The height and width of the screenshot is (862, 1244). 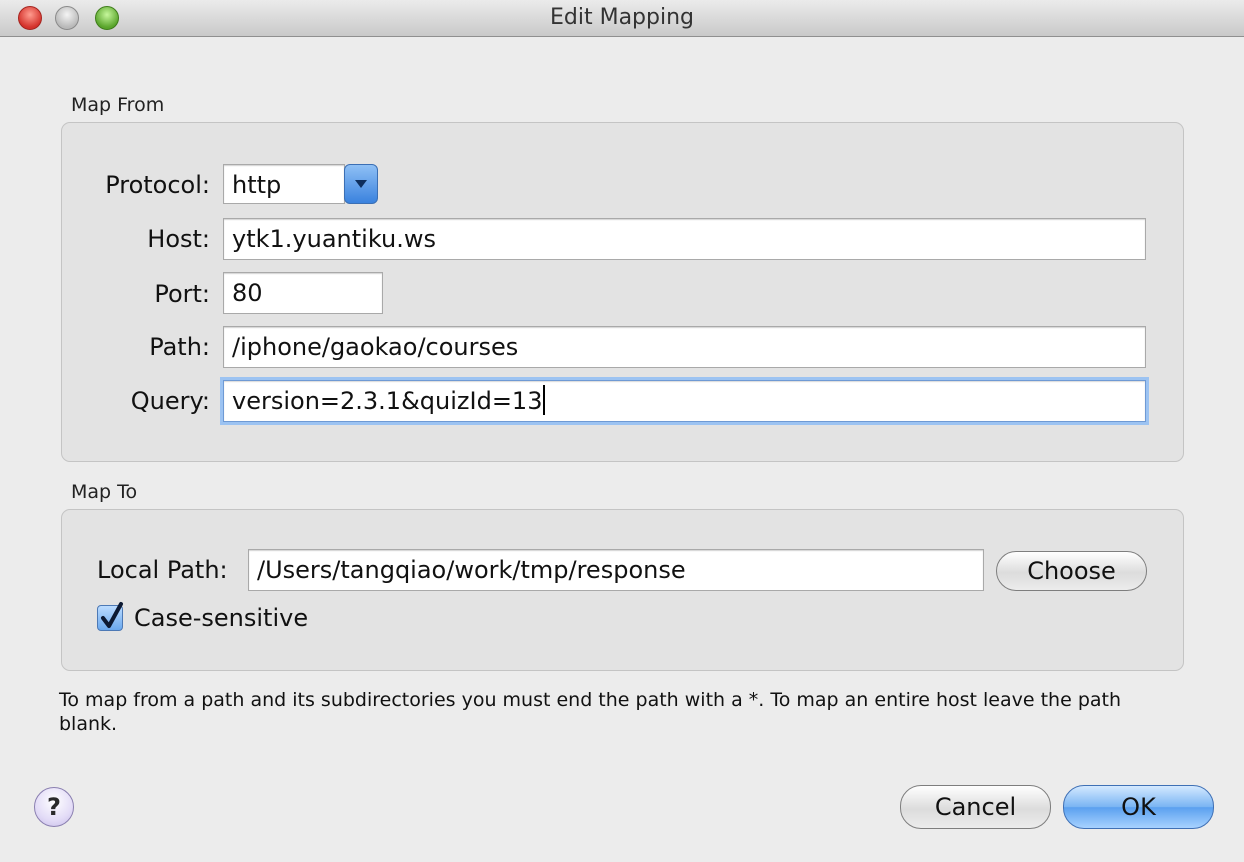 I want to click on path-label: Path:, so click(x=179, y=347).